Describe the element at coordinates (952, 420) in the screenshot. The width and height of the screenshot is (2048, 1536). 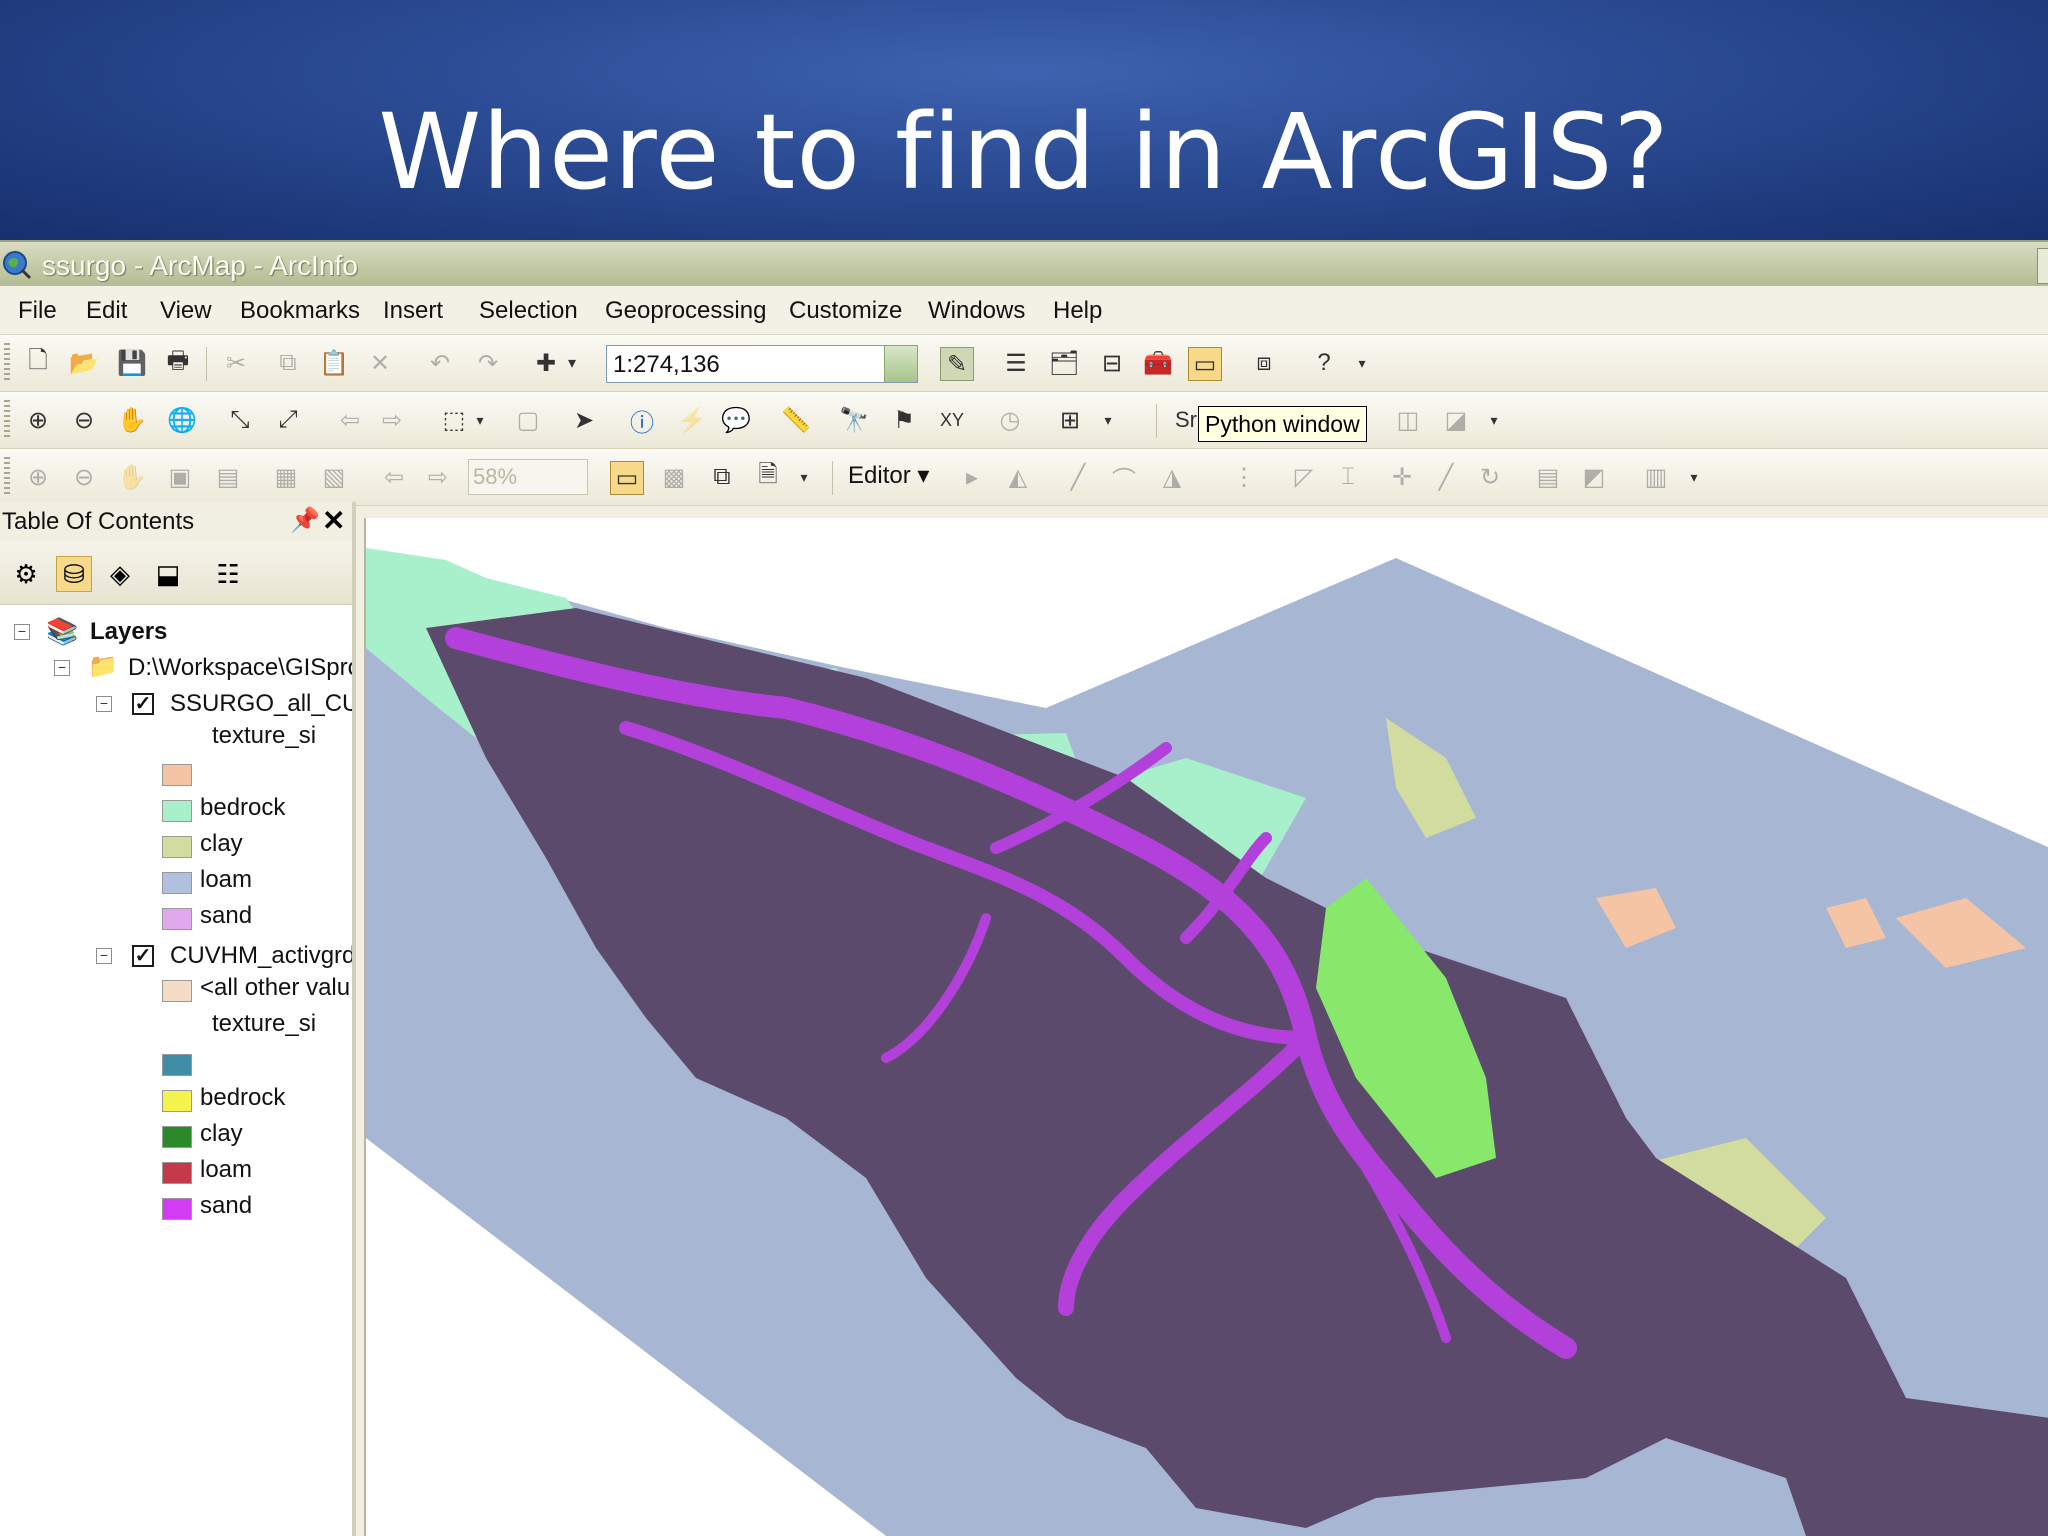
I see `go-to-xy-icon: XY` at that location.